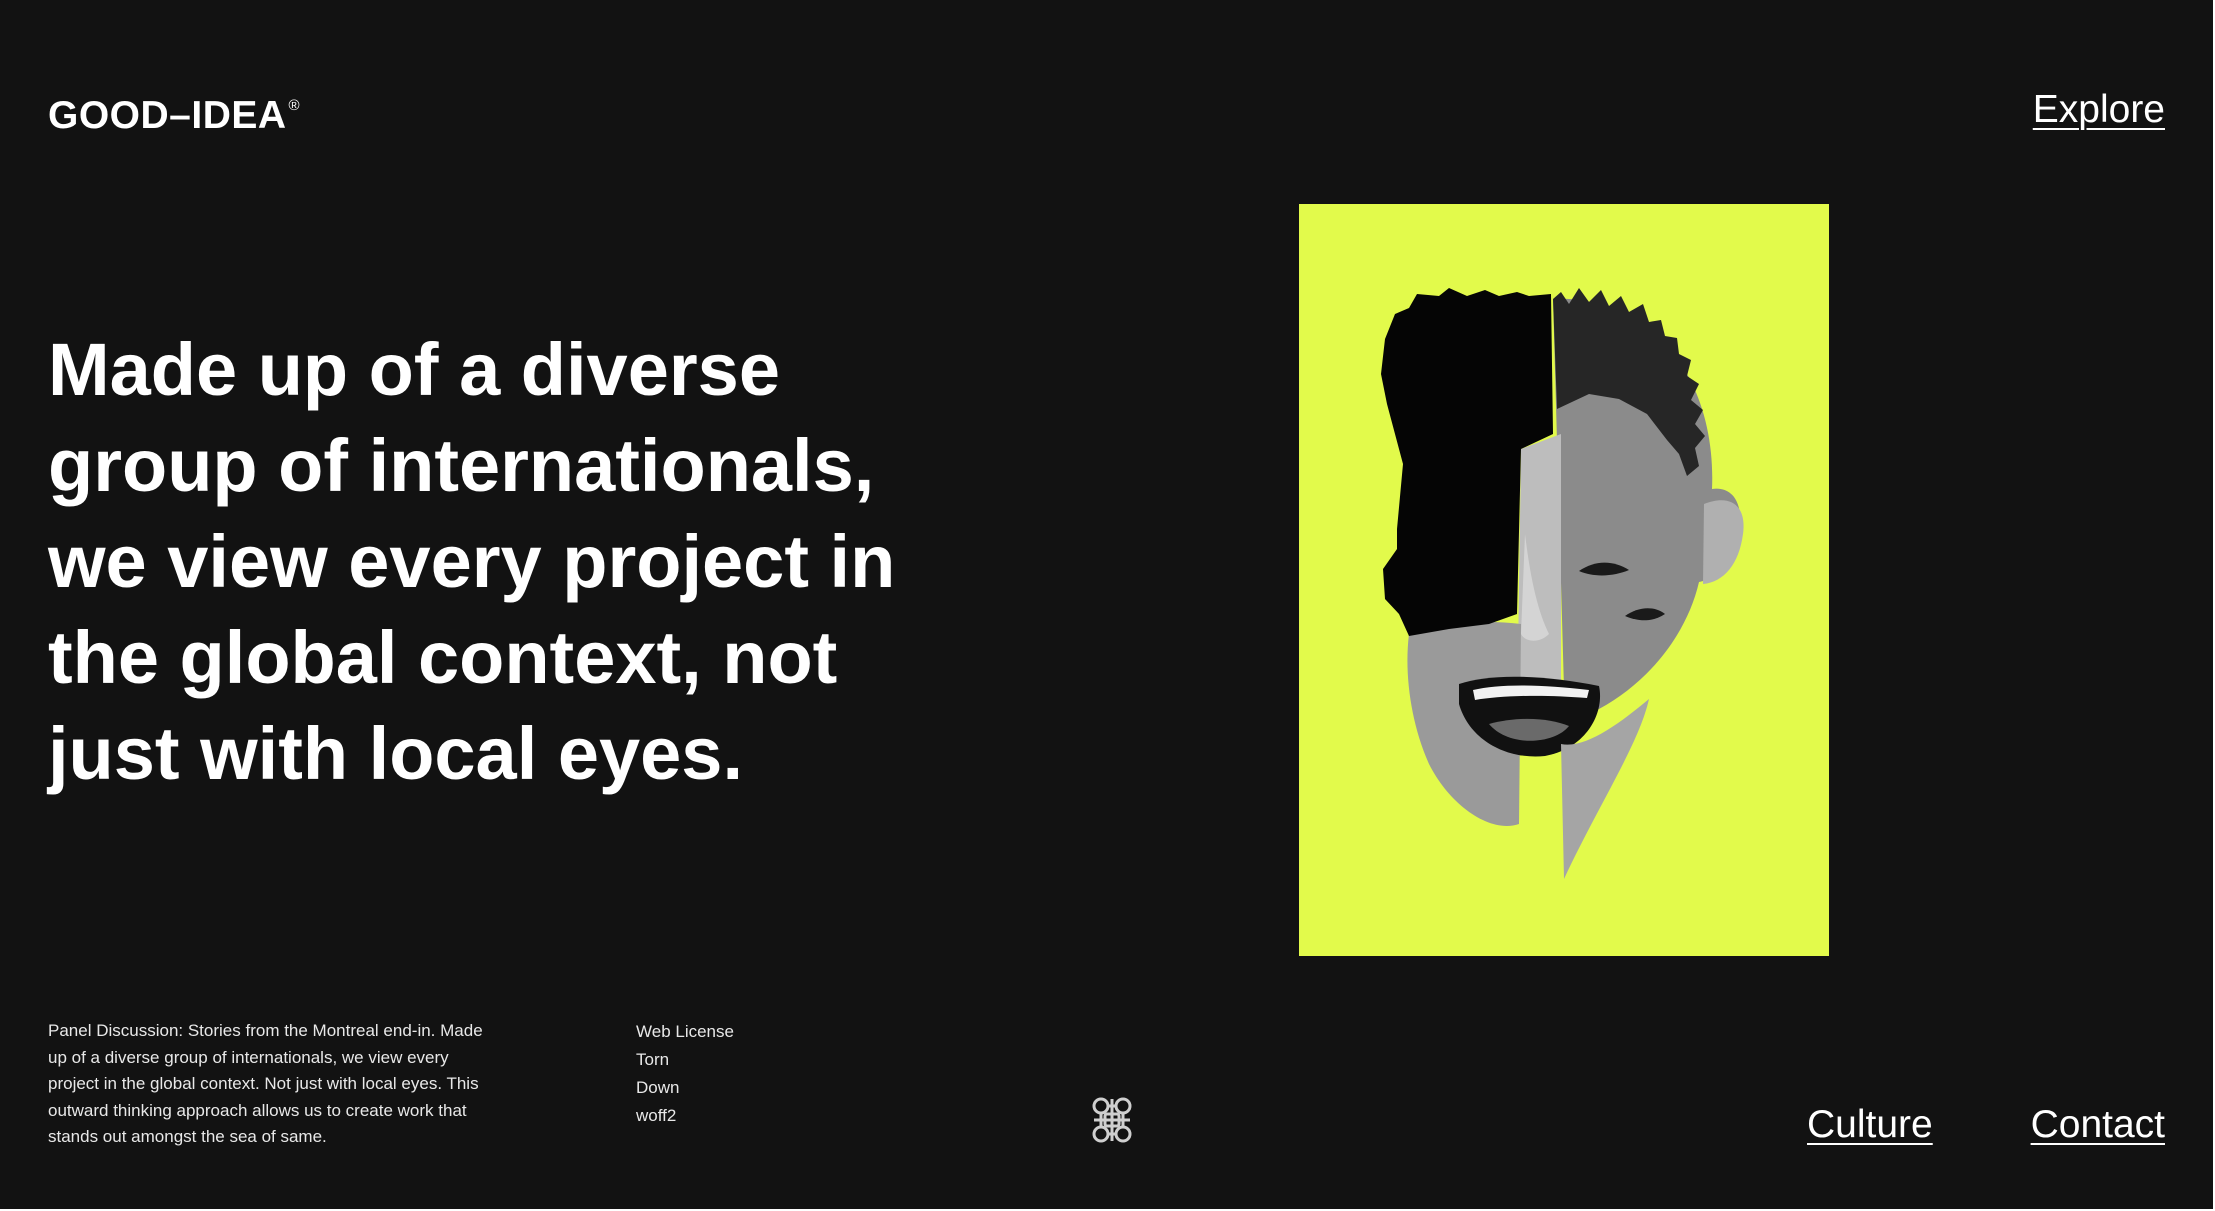 The image size is (2215, 1211). Describe the element at coordinates (658, 1087) in the screenshot. I see `meta-item-down: Down` at that location.